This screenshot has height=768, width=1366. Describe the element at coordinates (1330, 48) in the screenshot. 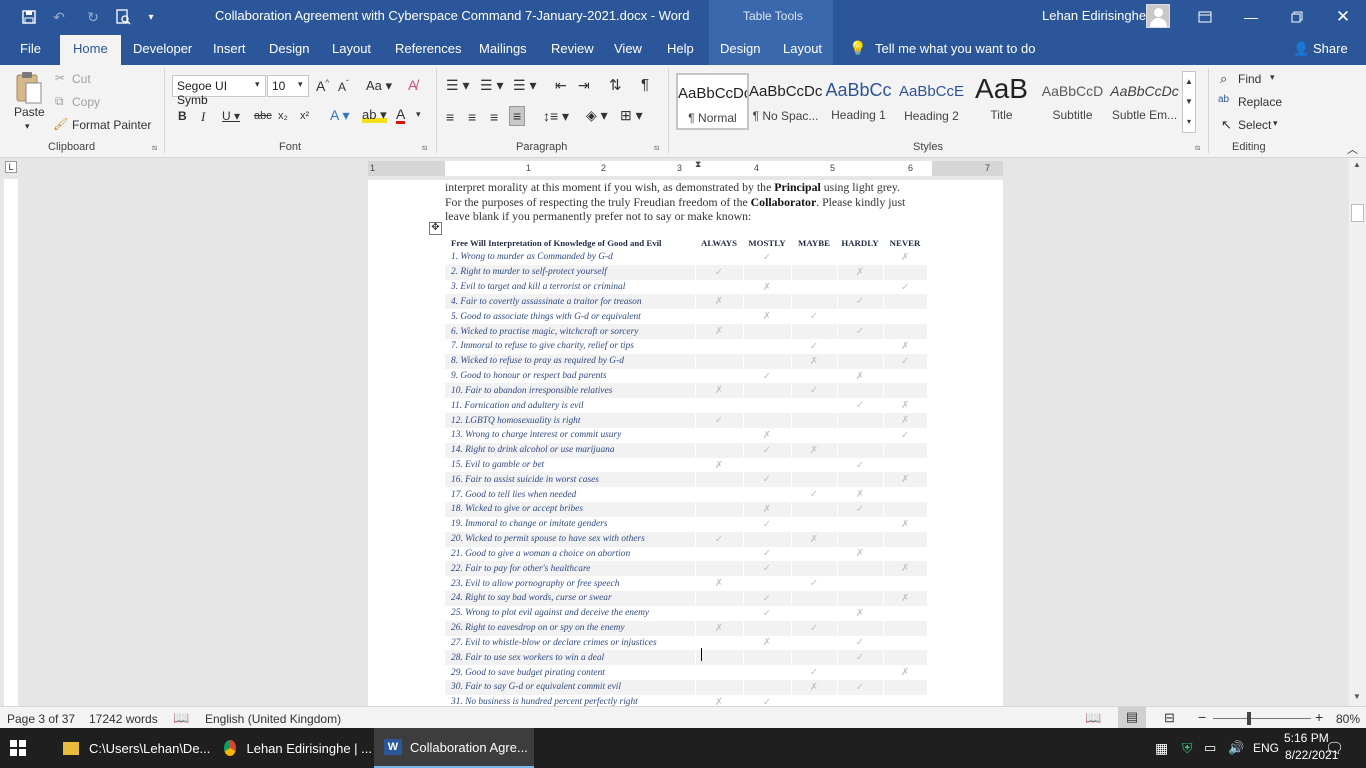

I see `share-button: Share` at that location.